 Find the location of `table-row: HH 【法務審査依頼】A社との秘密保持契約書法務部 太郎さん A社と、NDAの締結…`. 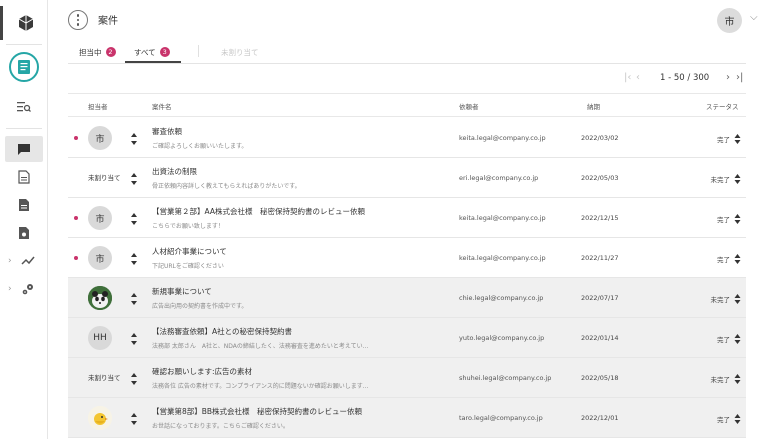

table-row: HH 【法務審査依頼】A社との秘密保持契約書法務部 太郎さん A社と、NDAの締結… is located at coordinates (407, 338).